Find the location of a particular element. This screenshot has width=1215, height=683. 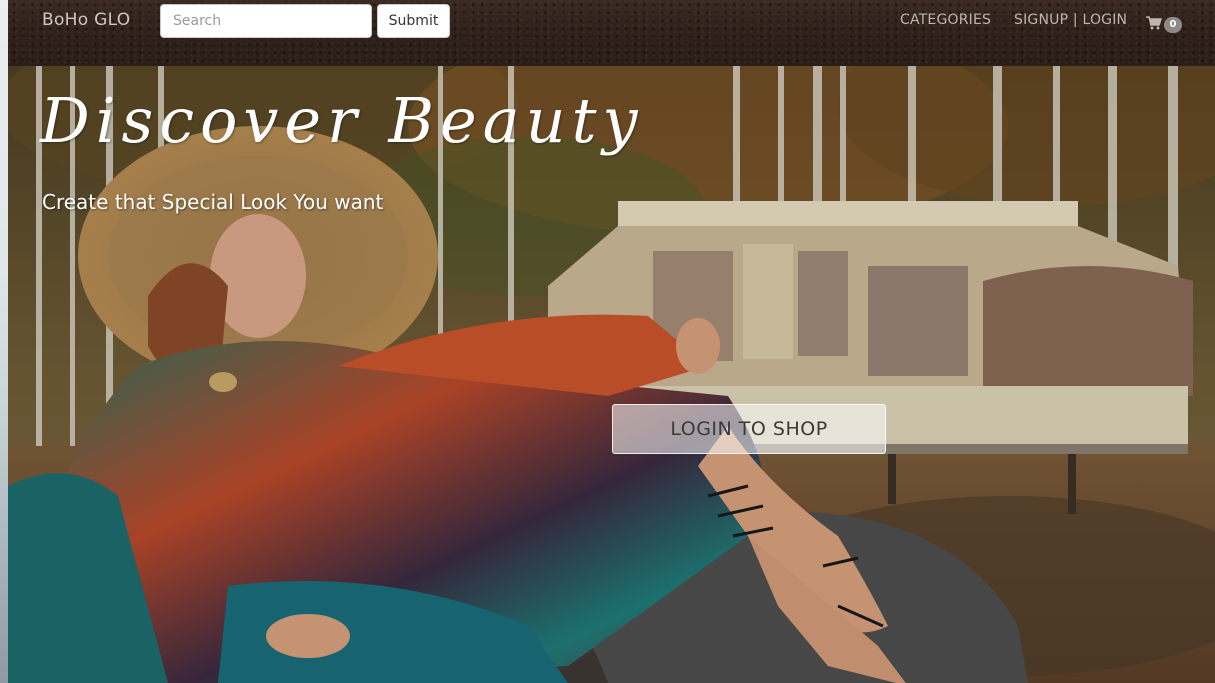

search-input is located at coordinates (266, 21).